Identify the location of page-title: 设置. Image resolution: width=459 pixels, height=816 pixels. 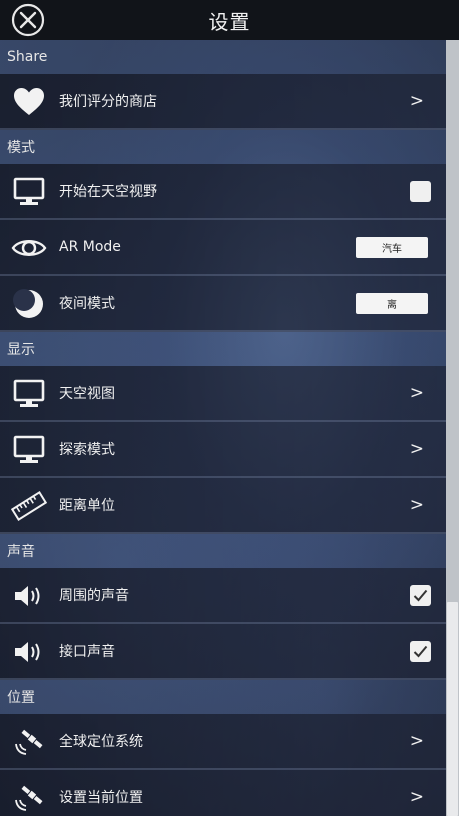
(229, 21).